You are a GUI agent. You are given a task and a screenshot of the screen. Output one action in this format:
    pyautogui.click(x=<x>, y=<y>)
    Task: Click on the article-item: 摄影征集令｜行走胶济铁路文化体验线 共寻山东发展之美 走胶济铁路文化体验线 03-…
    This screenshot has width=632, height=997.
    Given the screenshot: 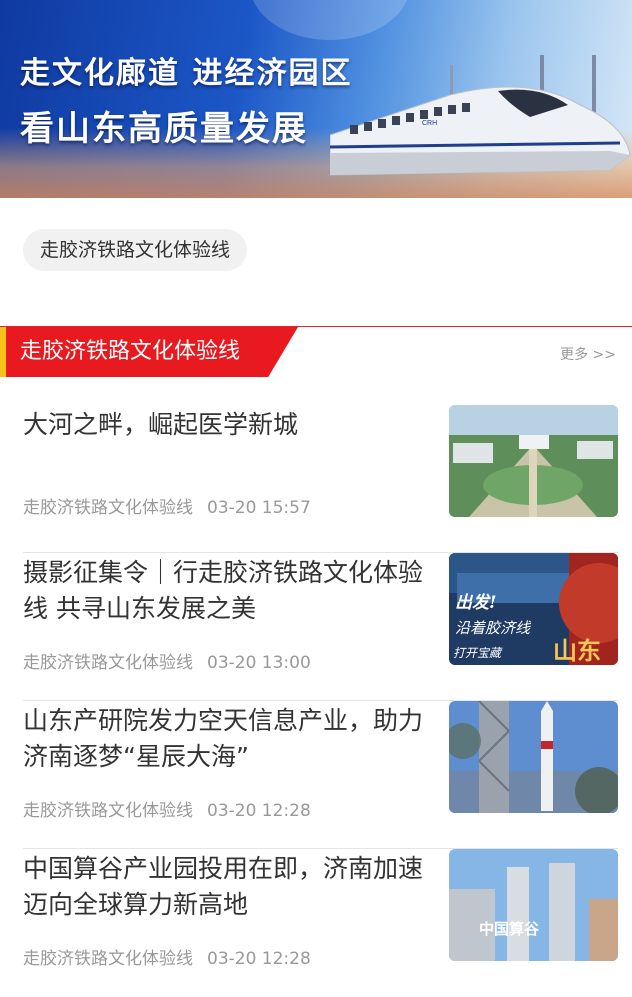 What is the action you would take?
    pyautogui.click(x=320, y=627)
    